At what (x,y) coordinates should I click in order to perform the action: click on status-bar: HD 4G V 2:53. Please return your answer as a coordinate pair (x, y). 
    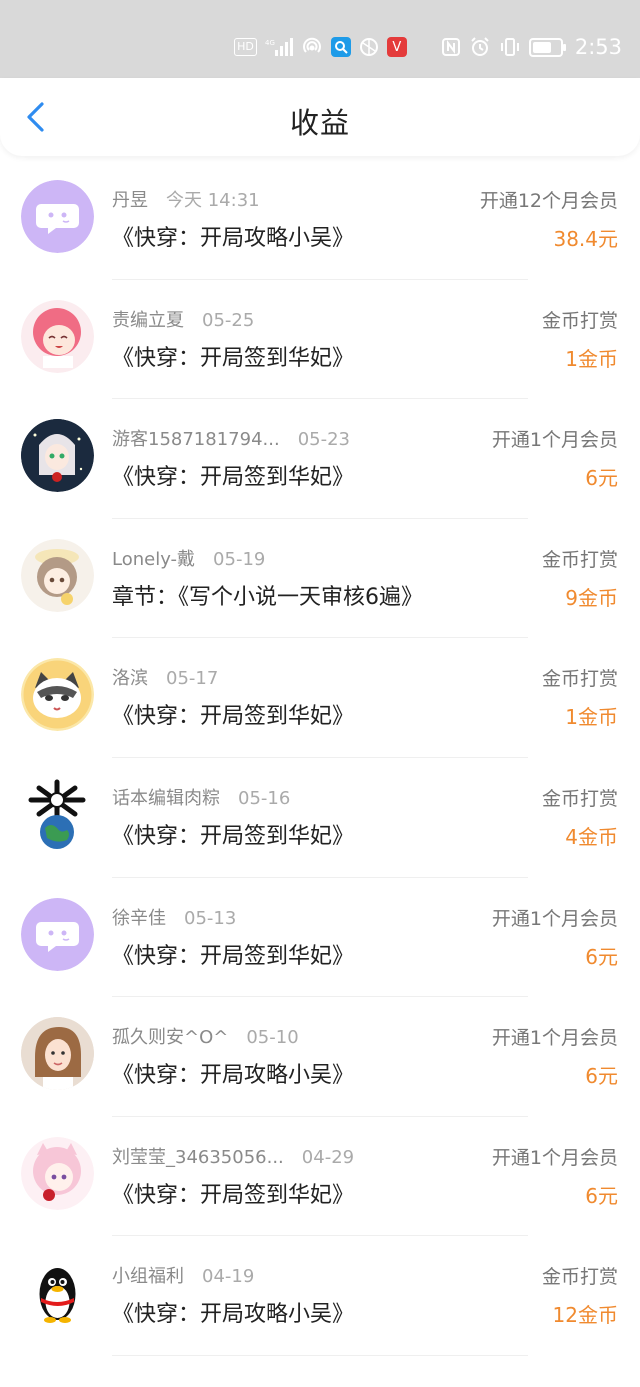
    Looking at the image, I should click on (320, 39).